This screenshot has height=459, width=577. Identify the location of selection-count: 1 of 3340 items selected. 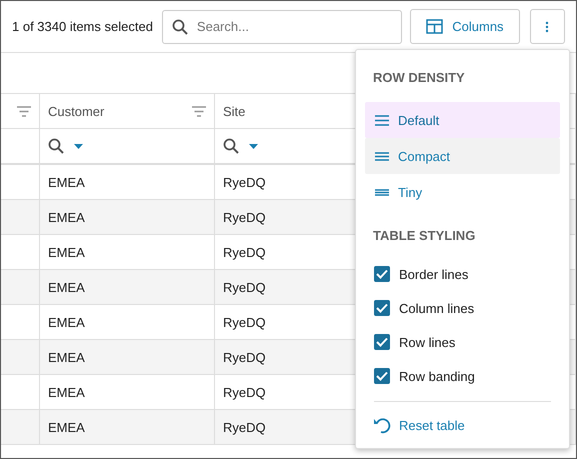
(82, 26).